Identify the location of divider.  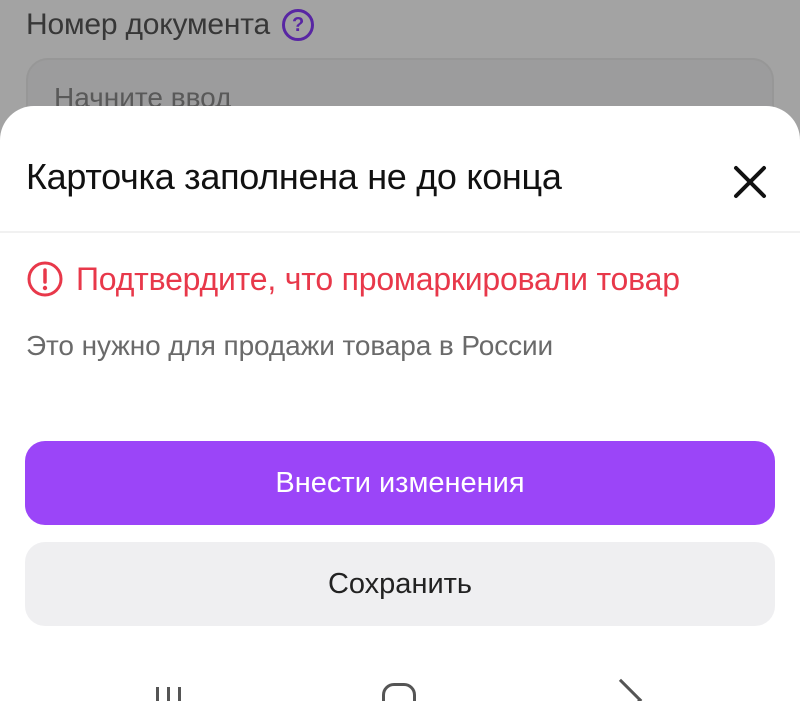
(400, 232).